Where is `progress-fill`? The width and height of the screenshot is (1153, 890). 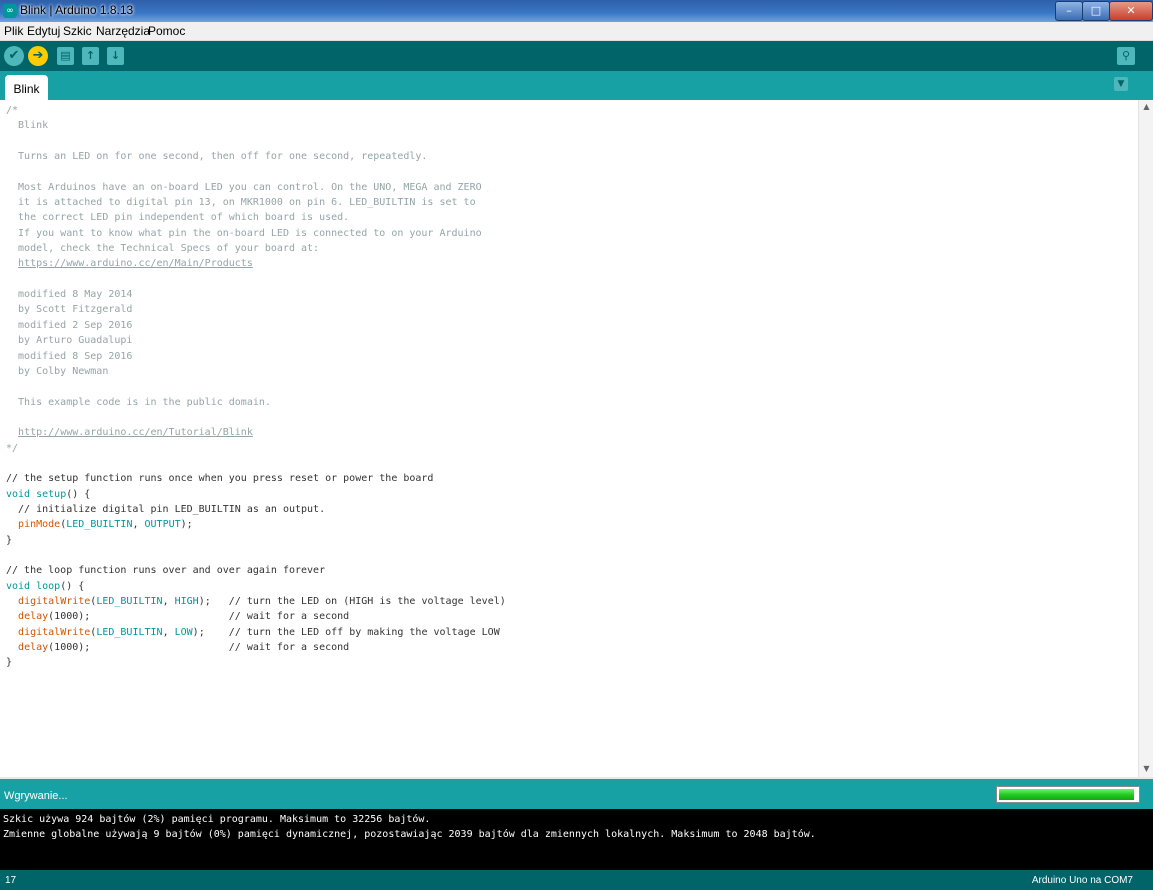
progress-fill is located at coordinates (1067, 794).